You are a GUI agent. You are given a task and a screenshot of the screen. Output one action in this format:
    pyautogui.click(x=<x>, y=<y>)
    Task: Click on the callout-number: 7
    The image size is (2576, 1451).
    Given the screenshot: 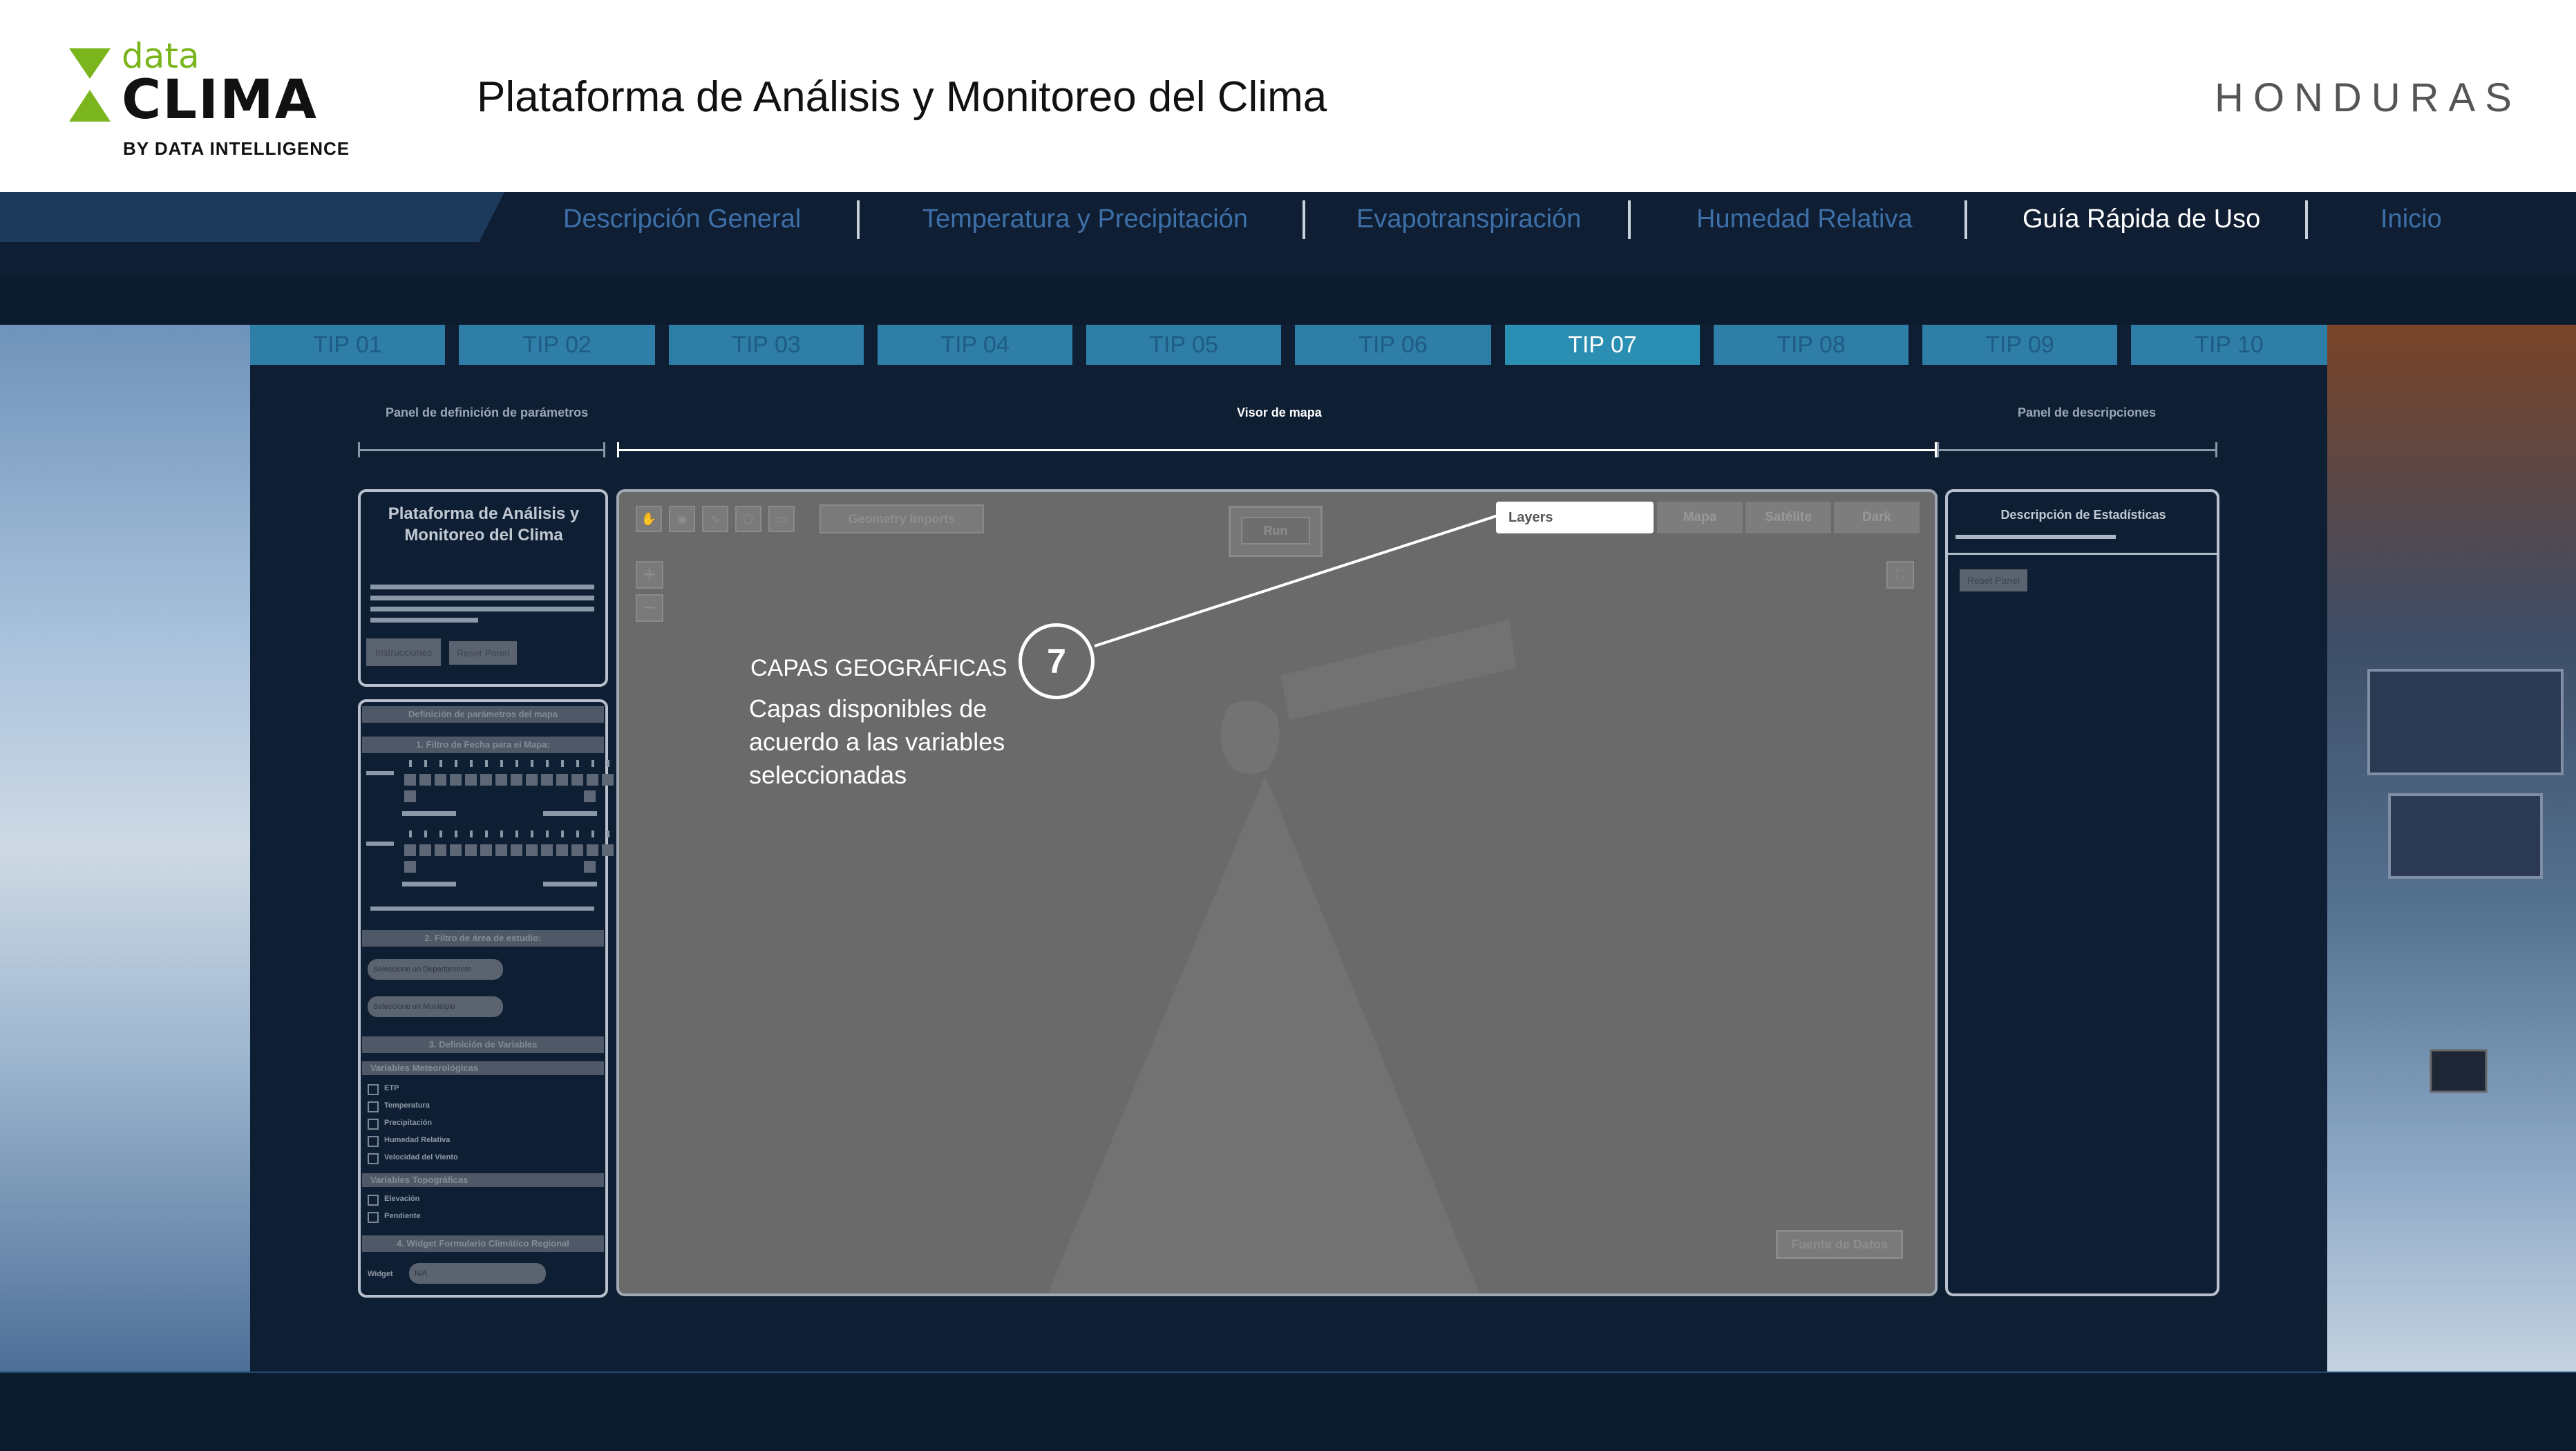 What is the action you would take?
    pyautogui.click(x=1056, y=661)
    